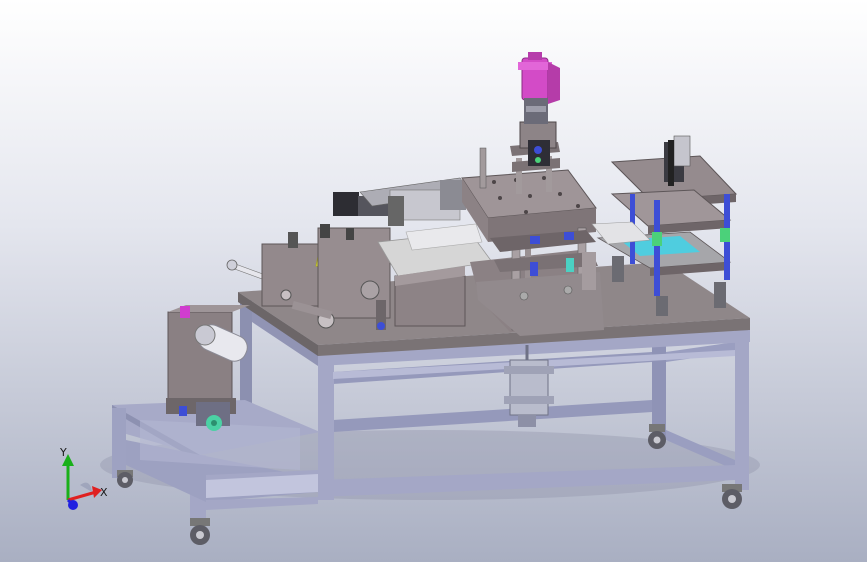 This screenshot has width=867, height=562. Describe the element at coordinates (532, 228) in the screenshot. I see `punch-press-station` at that location.